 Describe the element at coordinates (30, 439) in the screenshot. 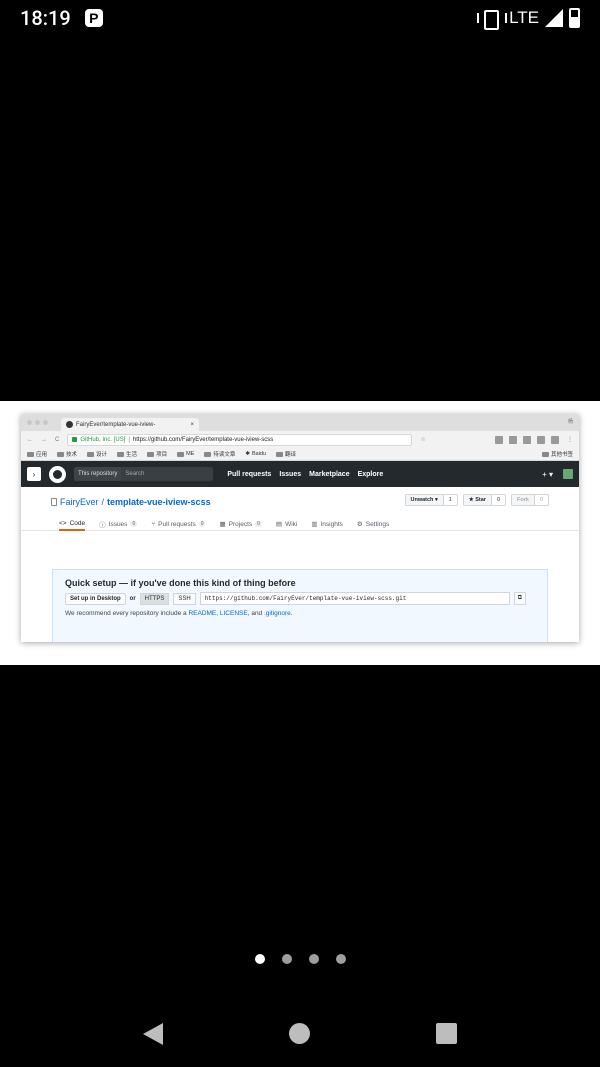

I see `back-icon: ←` at that location.